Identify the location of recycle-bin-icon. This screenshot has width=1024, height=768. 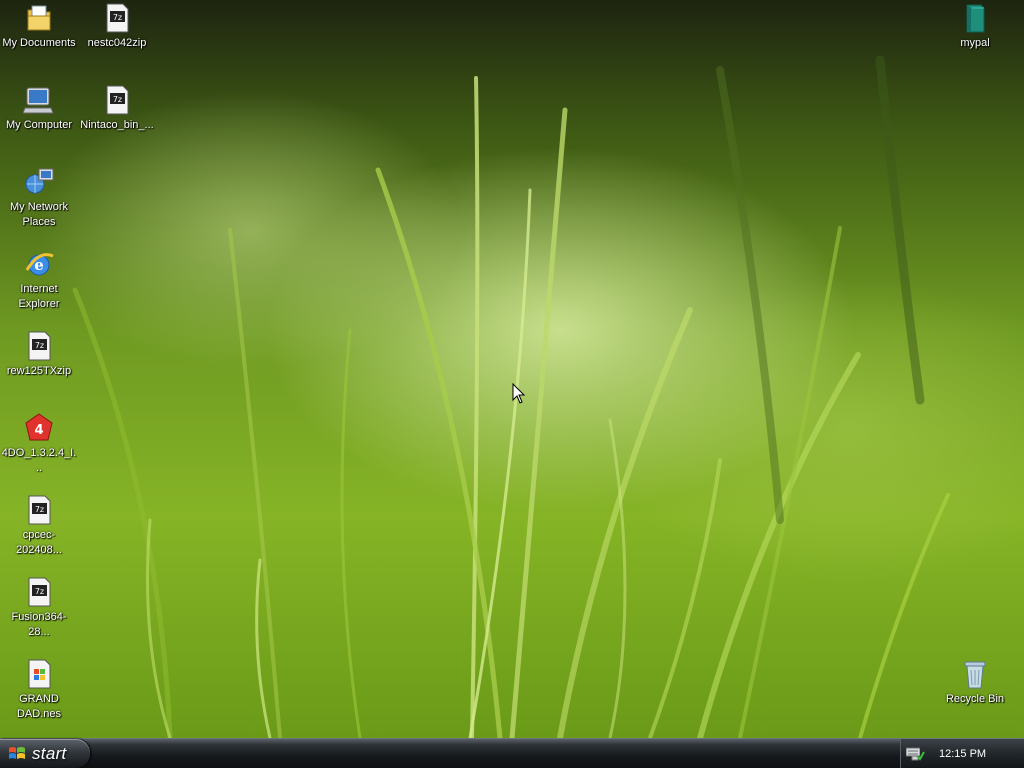
(975, 675).